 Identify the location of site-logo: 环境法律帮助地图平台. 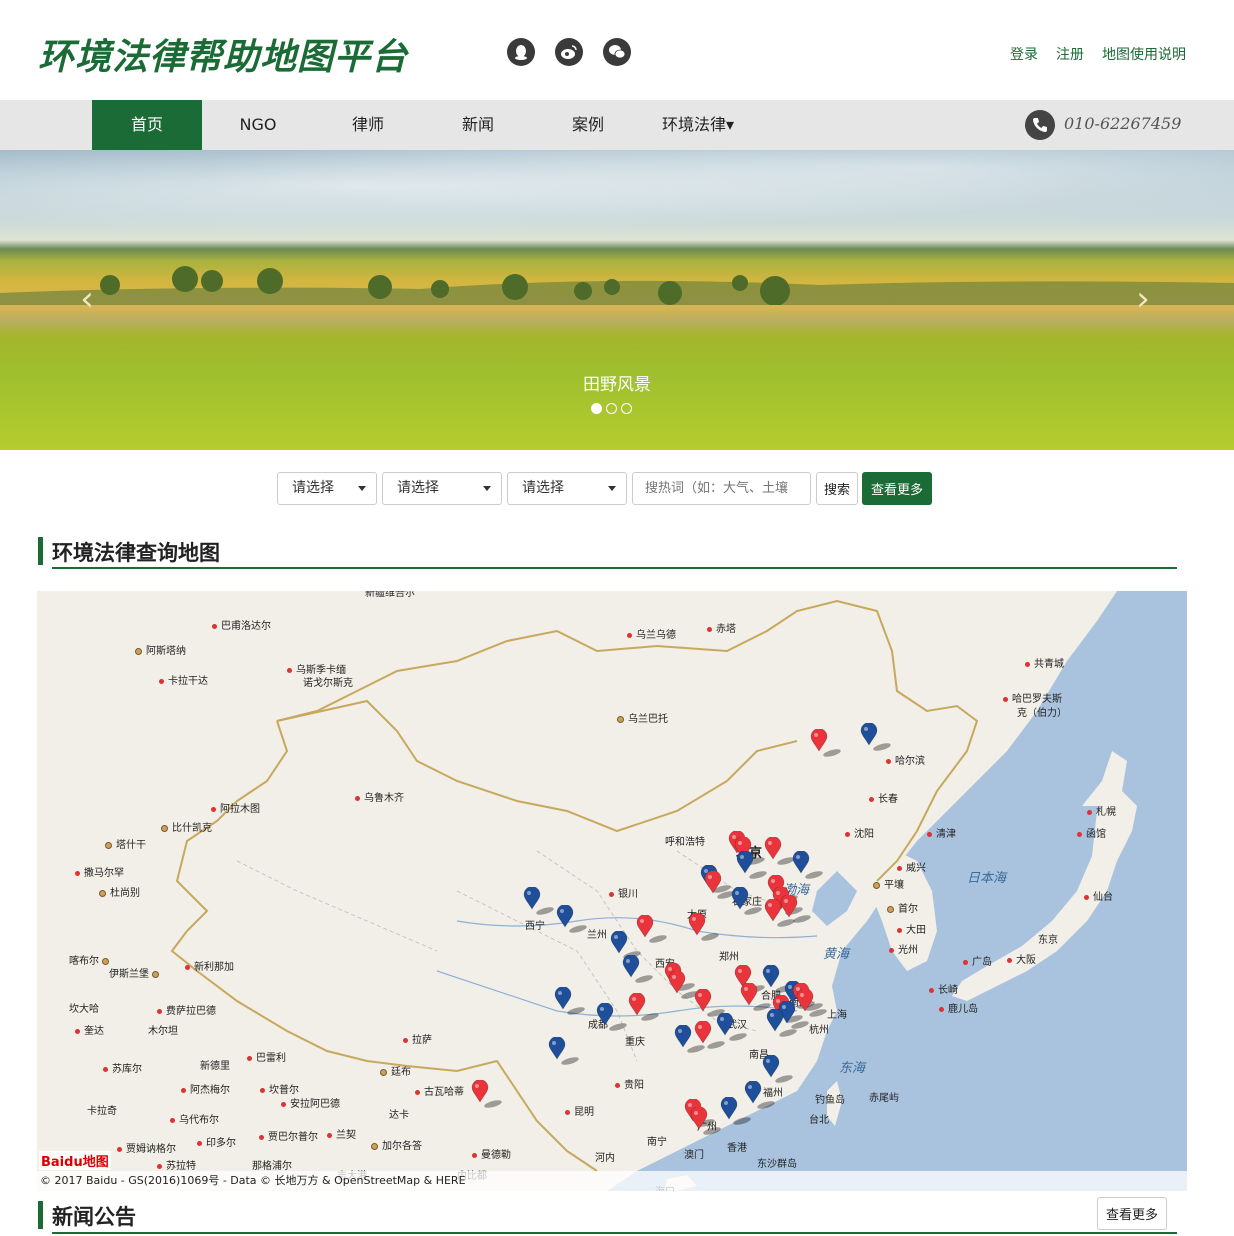
(223, 54).